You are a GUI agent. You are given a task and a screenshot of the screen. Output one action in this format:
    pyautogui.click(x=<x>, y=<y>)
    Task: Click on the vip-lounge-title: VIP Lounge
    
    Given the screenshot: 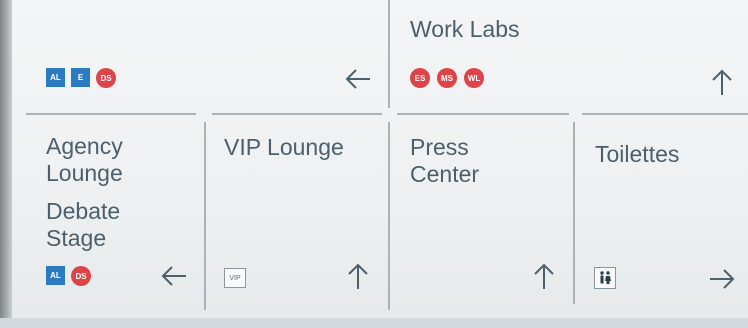 What is the action you would take?
    pyautogui.click(x=284, y=147)
    